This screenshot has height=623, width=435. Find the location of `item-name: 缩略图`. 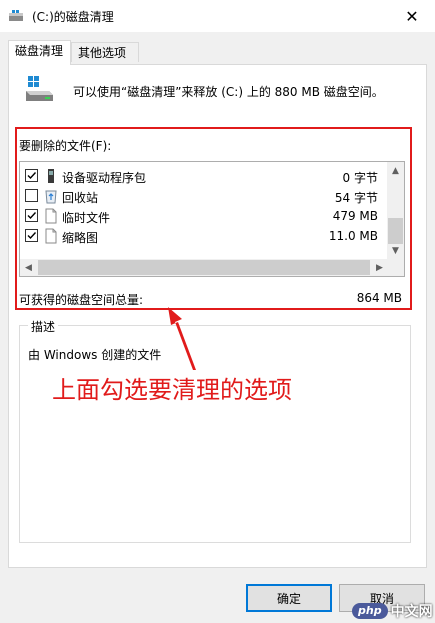

item-name: 缩略图 is located at coordinates (80, 238).